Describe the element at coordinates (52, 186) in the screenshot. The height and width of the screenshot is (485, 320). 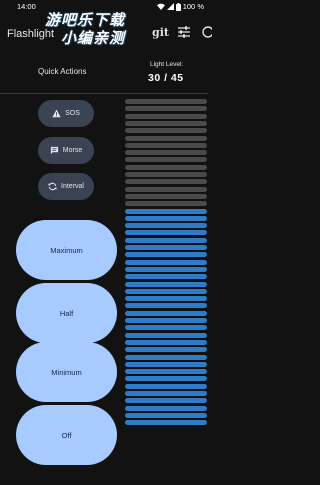
I see `sync-icon` at that location.